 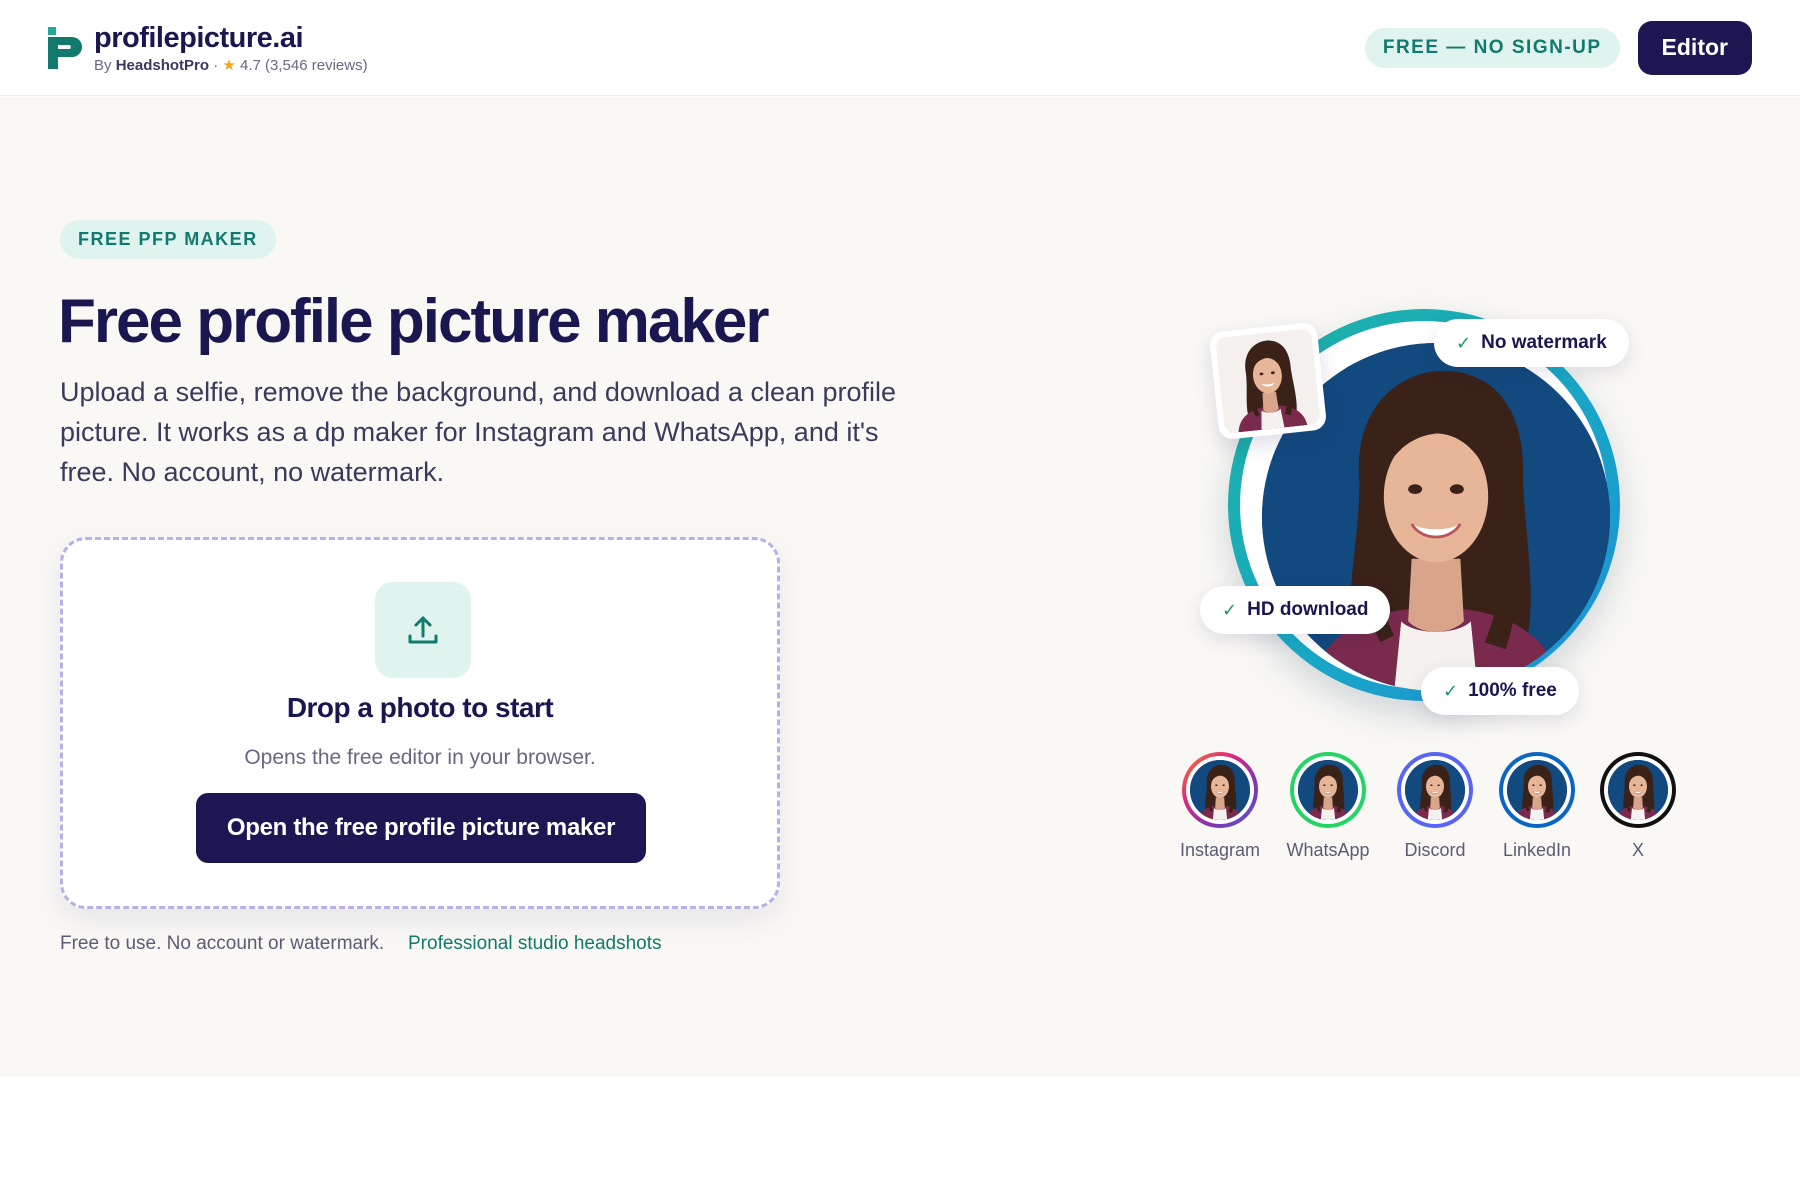 What do you see at coordinates (1537, 790) in the screenshot?
I see `linkedin-ring` at bounding box center [1537, 790].